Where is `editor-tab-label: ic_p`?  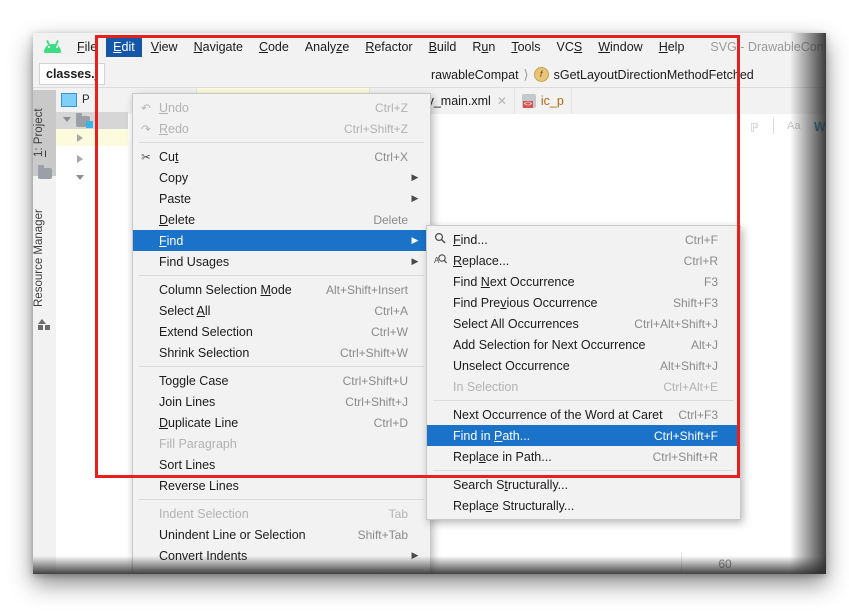
editor-tab-label: ic_p is located at coordinates (552, 101).